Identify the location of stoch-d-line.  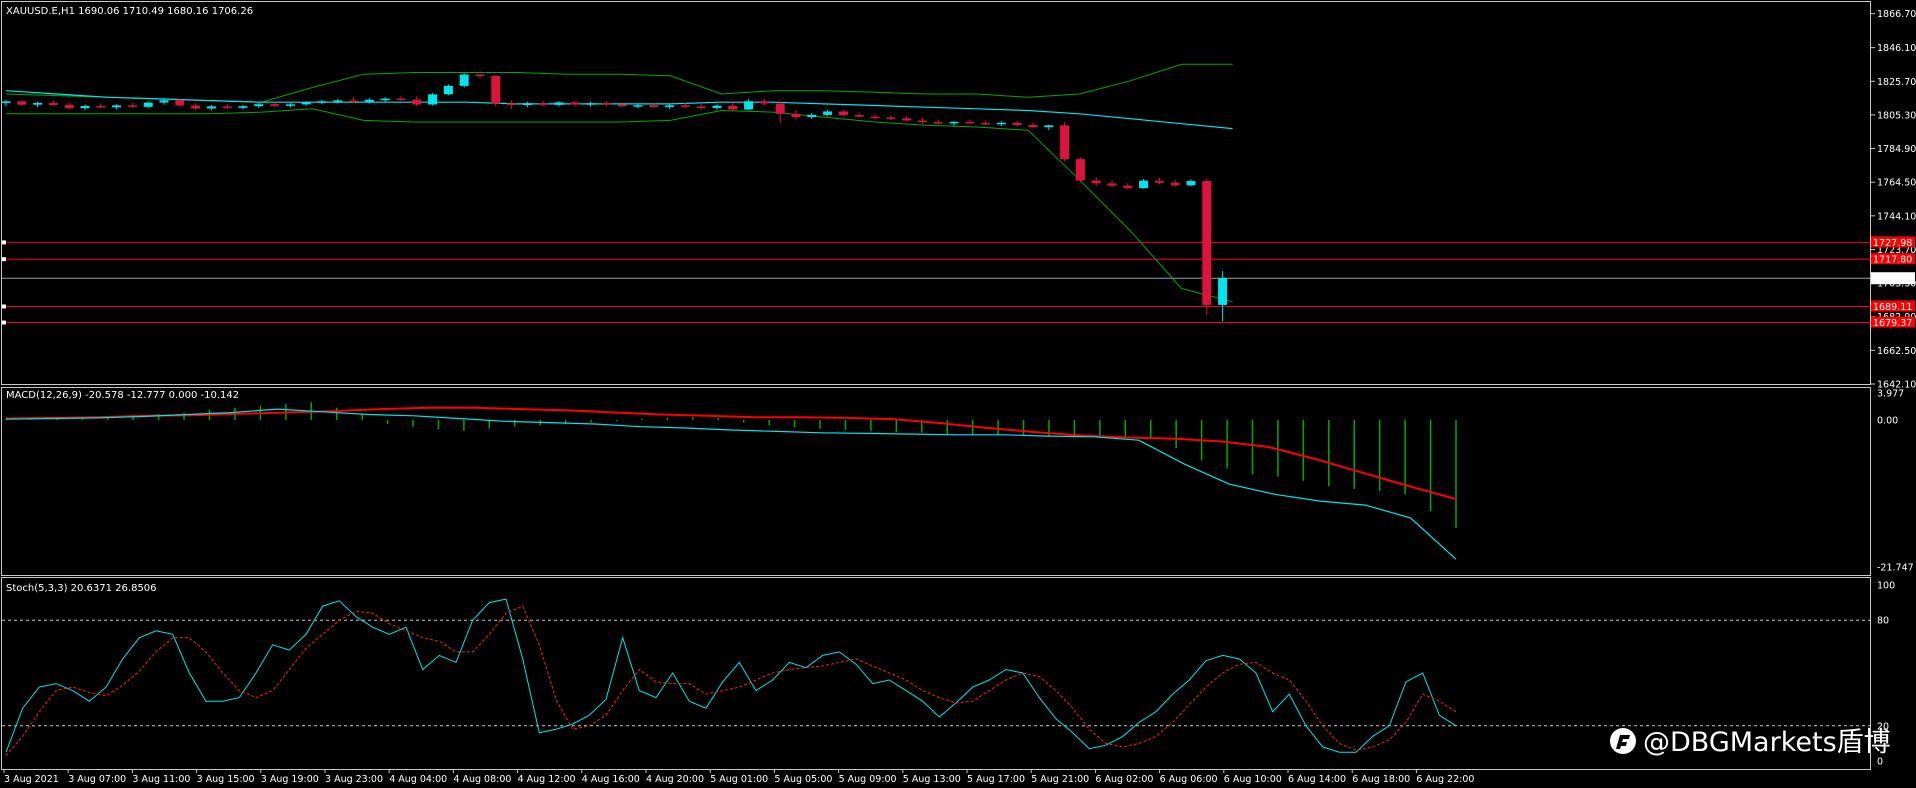
(731, 681).